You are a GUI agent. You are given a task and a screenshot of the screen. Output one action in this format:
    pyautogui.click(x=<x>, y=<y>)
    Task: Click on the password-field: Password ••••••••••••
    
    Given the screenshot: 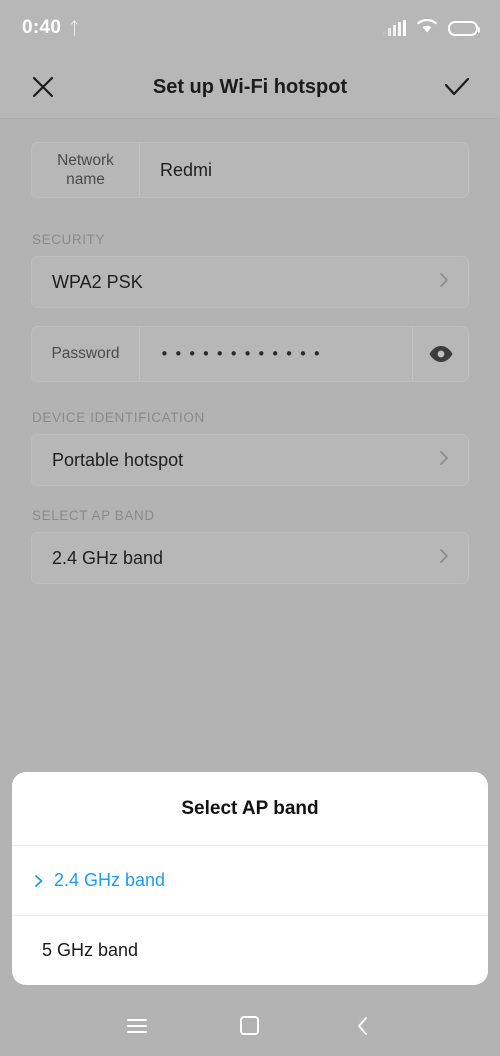 What is the action you would take?
    pyautogui.click(x=250, y=354)
    